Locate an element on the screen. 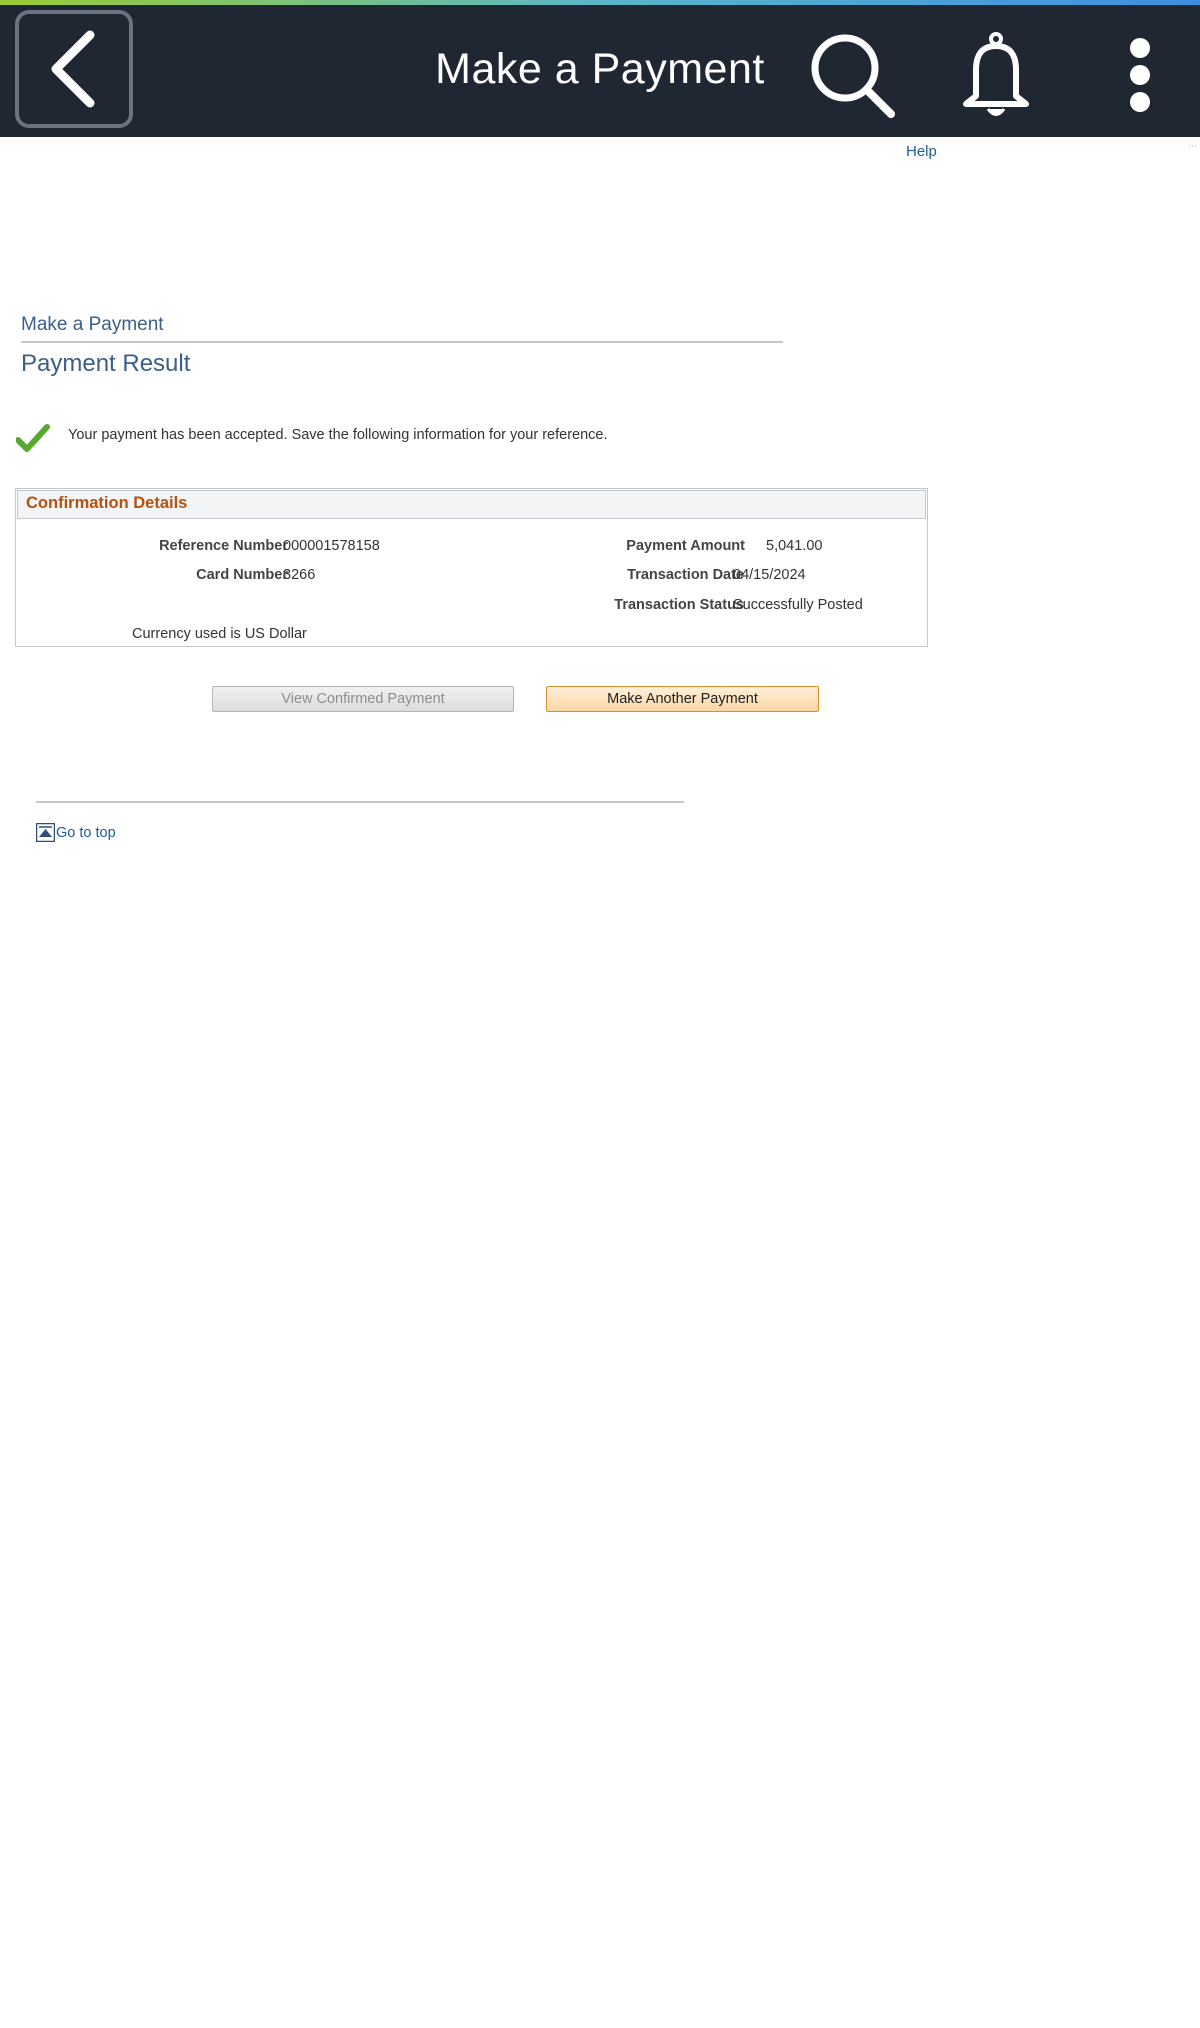  back-chevron-icon is located at coordinates (73, 69).